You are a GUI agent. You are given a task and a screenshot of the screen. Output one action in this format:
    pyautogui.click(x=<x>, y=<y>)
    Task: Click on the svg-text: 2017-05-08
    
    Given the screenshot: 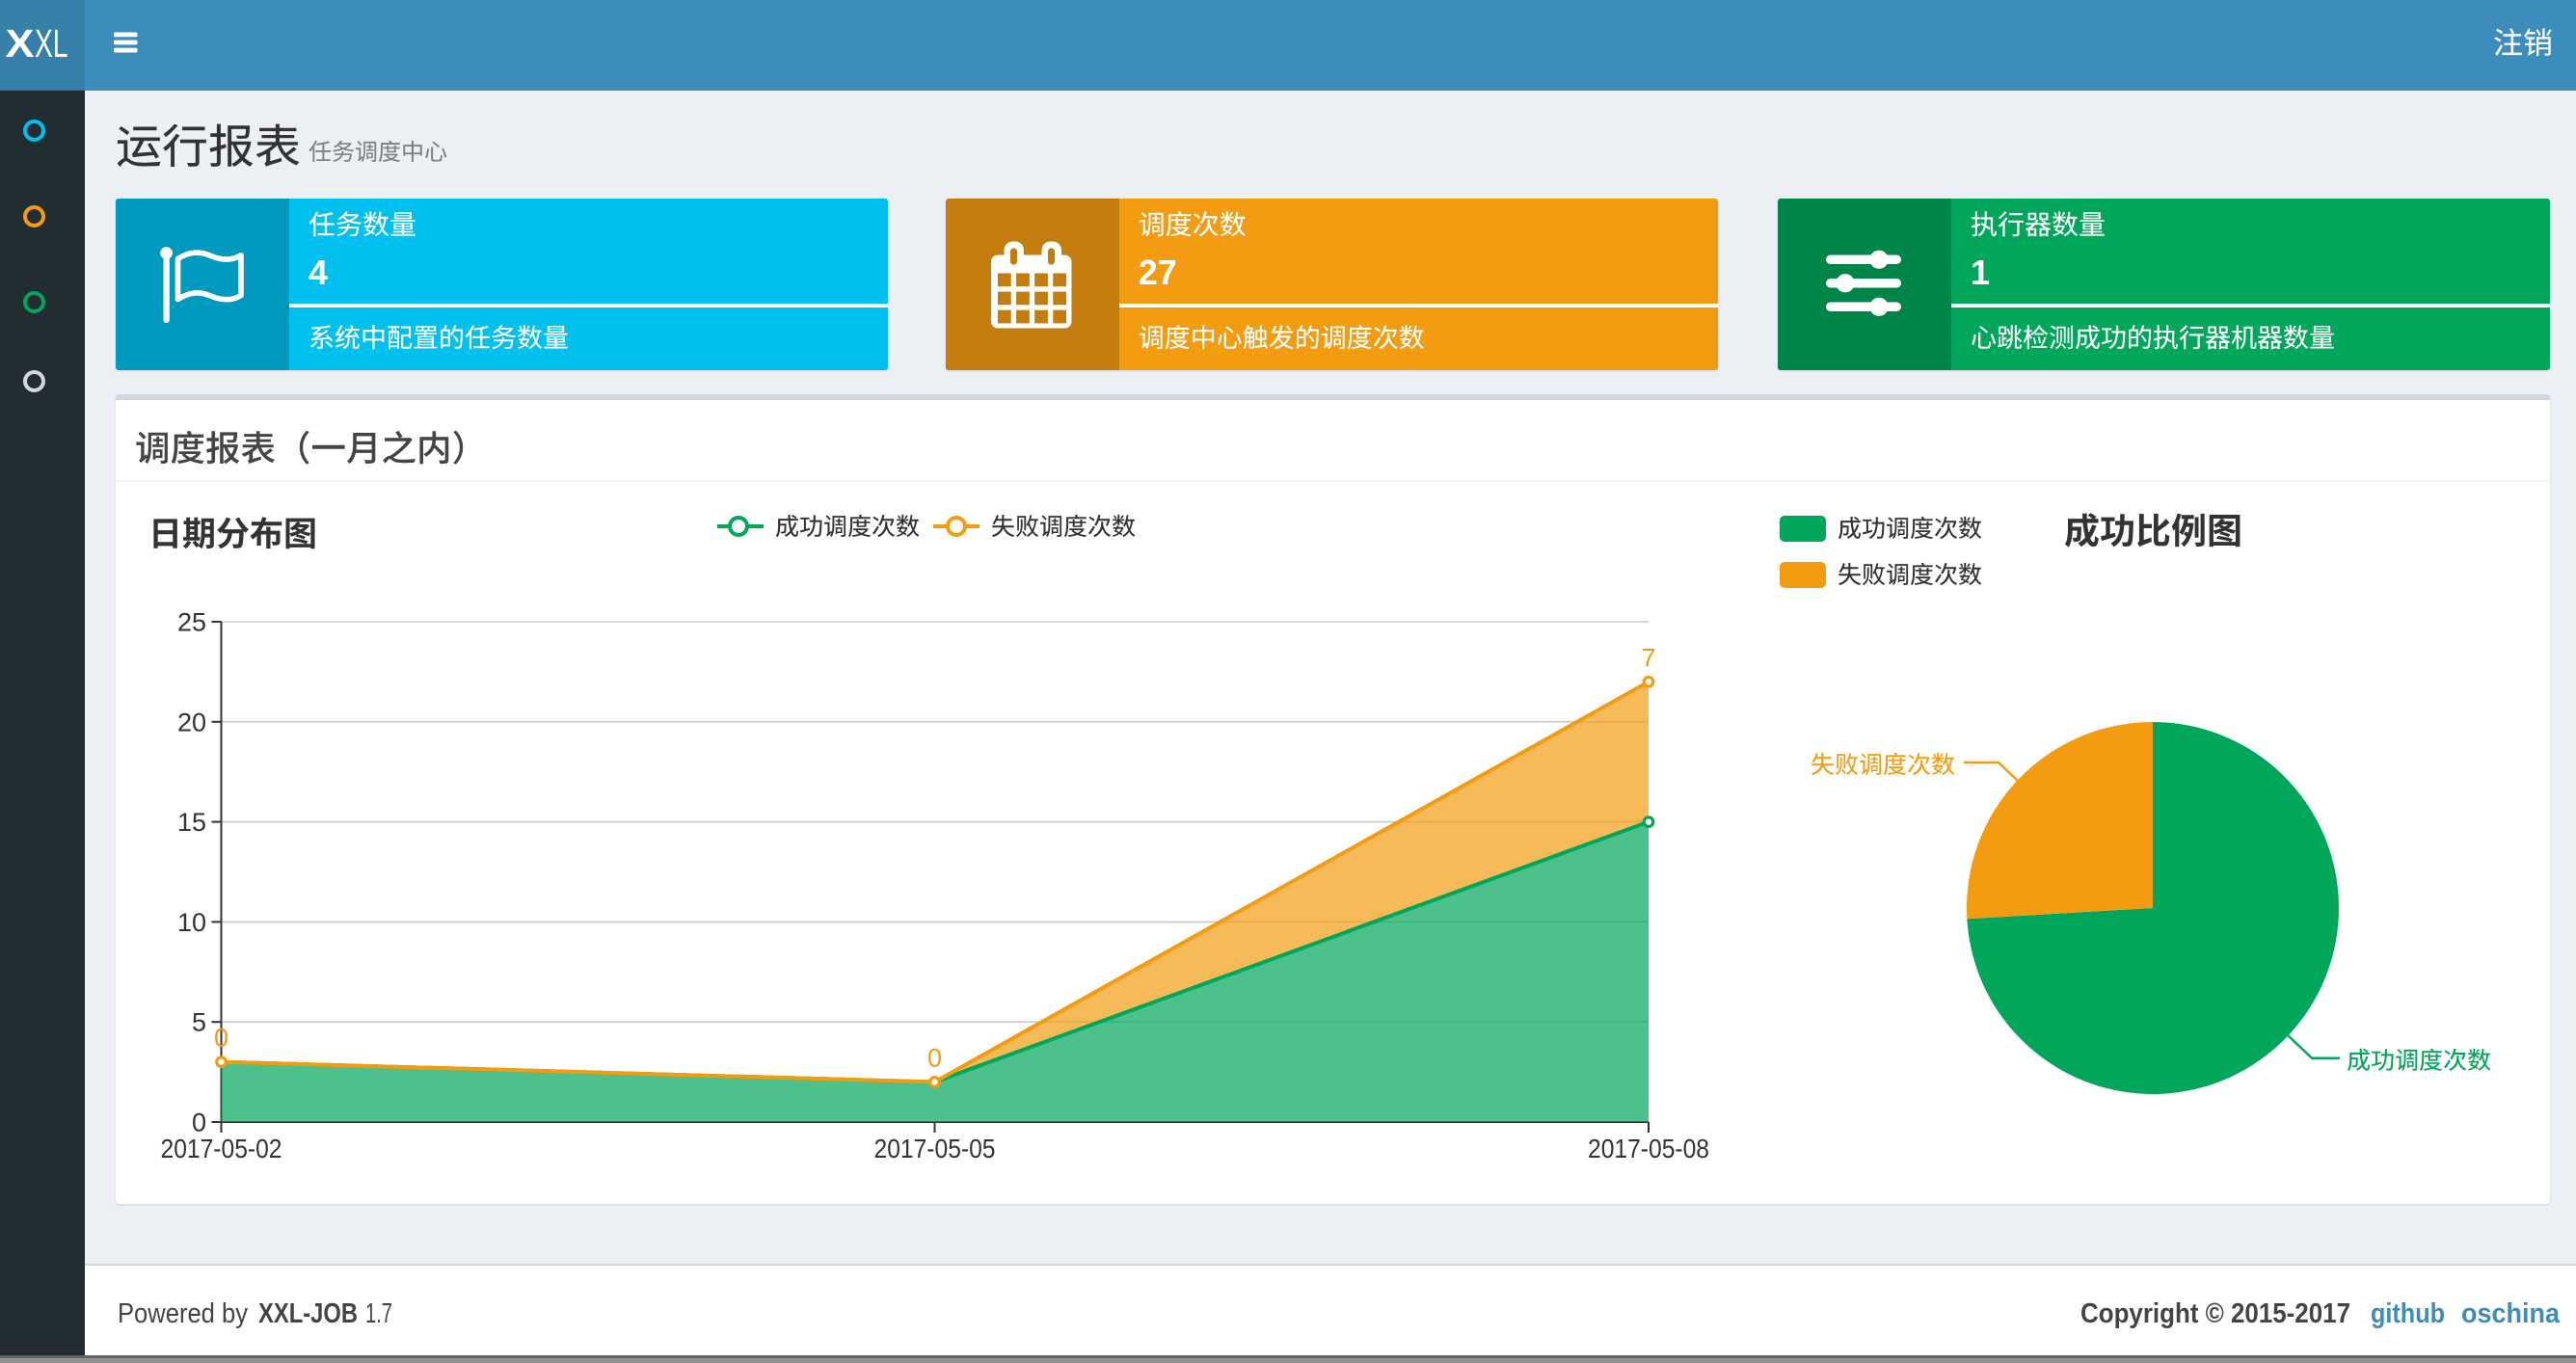 What is the action you would take?
    pyautogui.click(x=1649, y=1148)
    